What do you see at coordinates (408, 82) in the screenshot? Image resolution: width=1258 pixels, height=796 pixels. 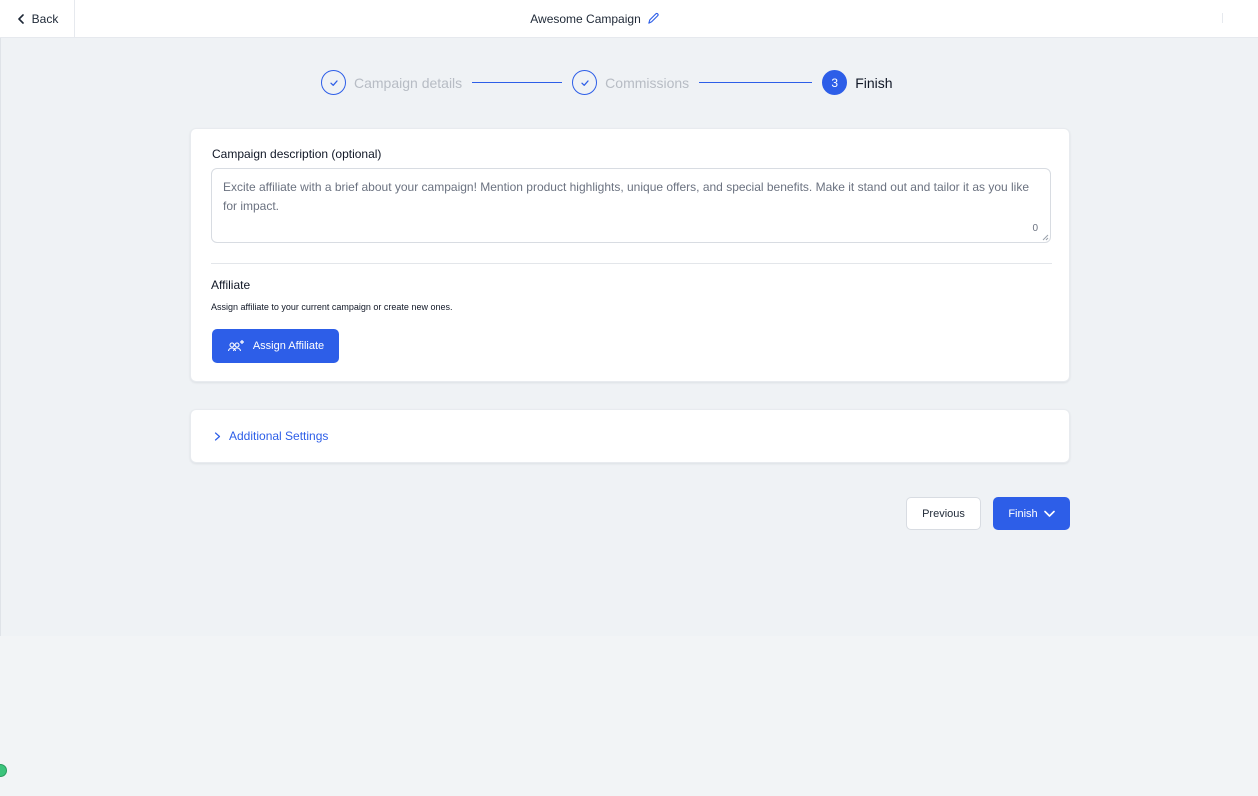 I see `step-label: Campaign details` at bounding box center [408, 82].